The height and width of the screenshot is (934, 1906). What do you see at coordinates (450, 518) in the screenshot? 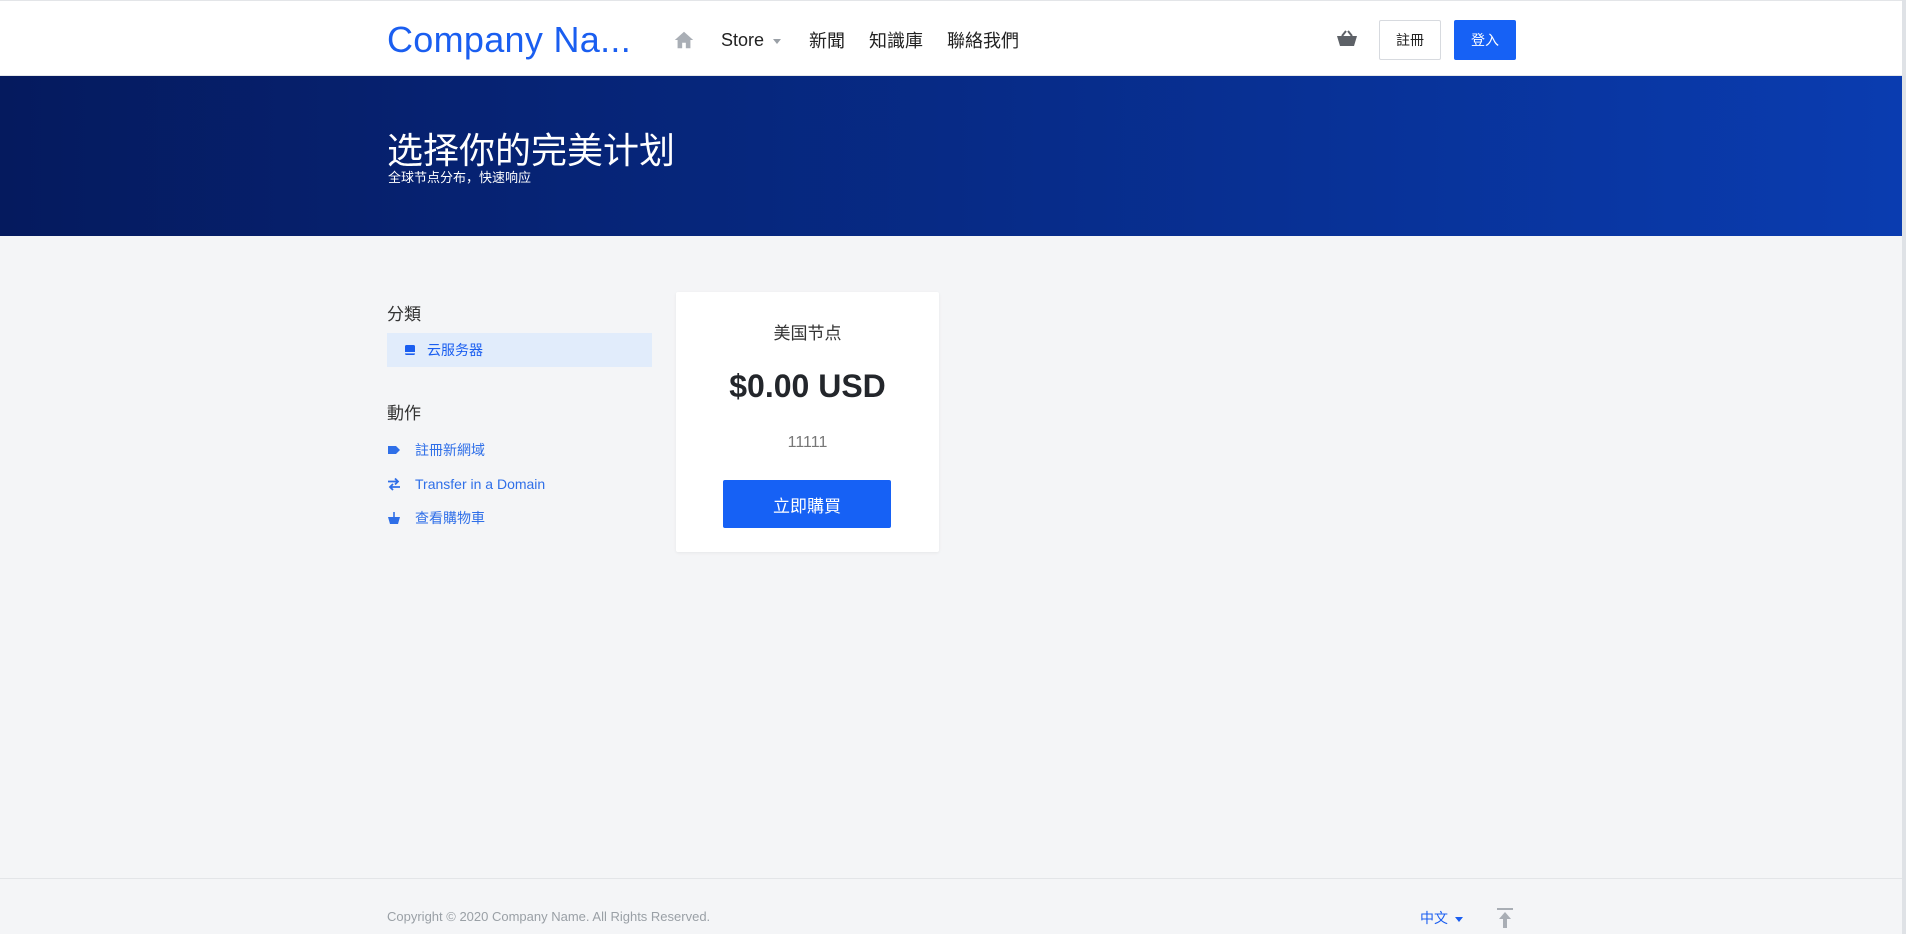
I see `action-label: 查看購物車` at bounding box center [450, 518].